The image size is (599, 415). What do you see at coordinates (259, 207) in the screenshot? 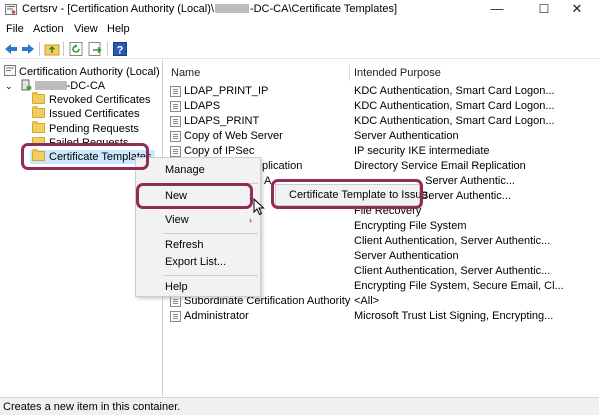
I see `mouse-cursor-icon` at bounding box center [259, 207].